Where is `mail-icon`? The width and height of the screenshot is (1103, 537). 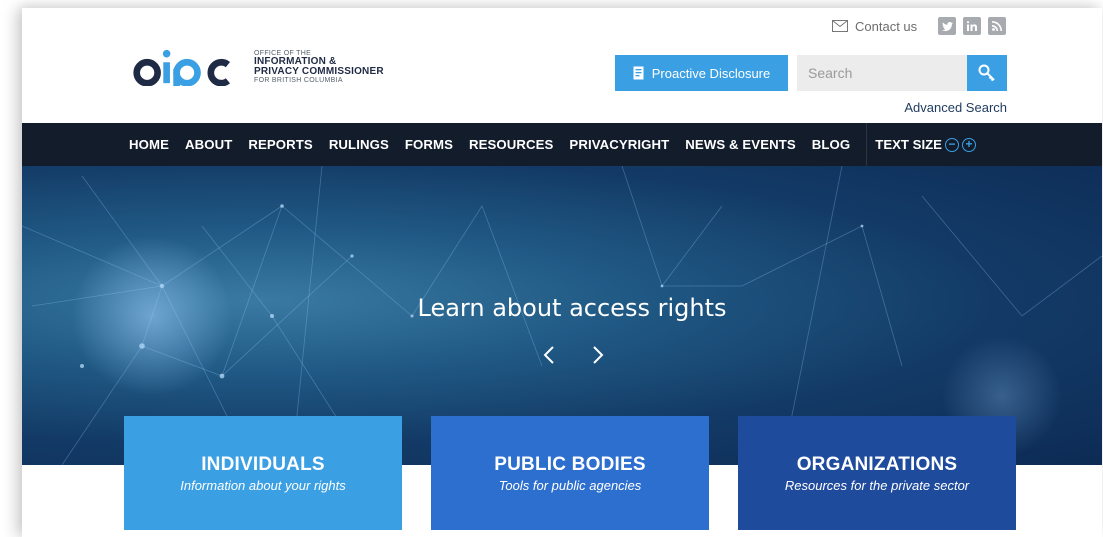
mail-icon is located at coordinates (840, 26).